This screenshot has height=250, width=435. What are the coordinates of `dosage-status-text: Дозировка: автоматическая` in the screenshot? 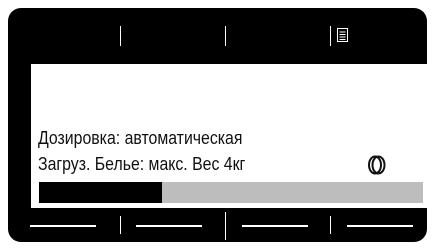 It's located at (140, 138).